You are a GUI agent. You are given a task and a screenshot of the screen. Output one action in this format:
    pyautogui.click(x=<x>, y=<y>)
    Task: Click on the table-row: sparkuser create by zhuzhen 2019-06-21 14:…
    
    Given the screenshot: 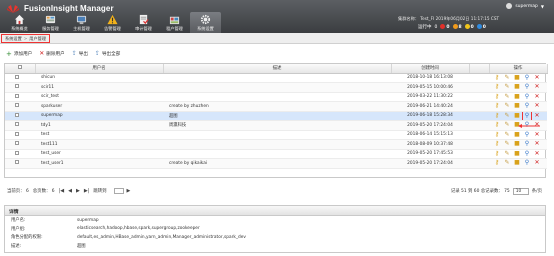 What is the action you would take?
    pyautogui.click(x=276, y=106)
    